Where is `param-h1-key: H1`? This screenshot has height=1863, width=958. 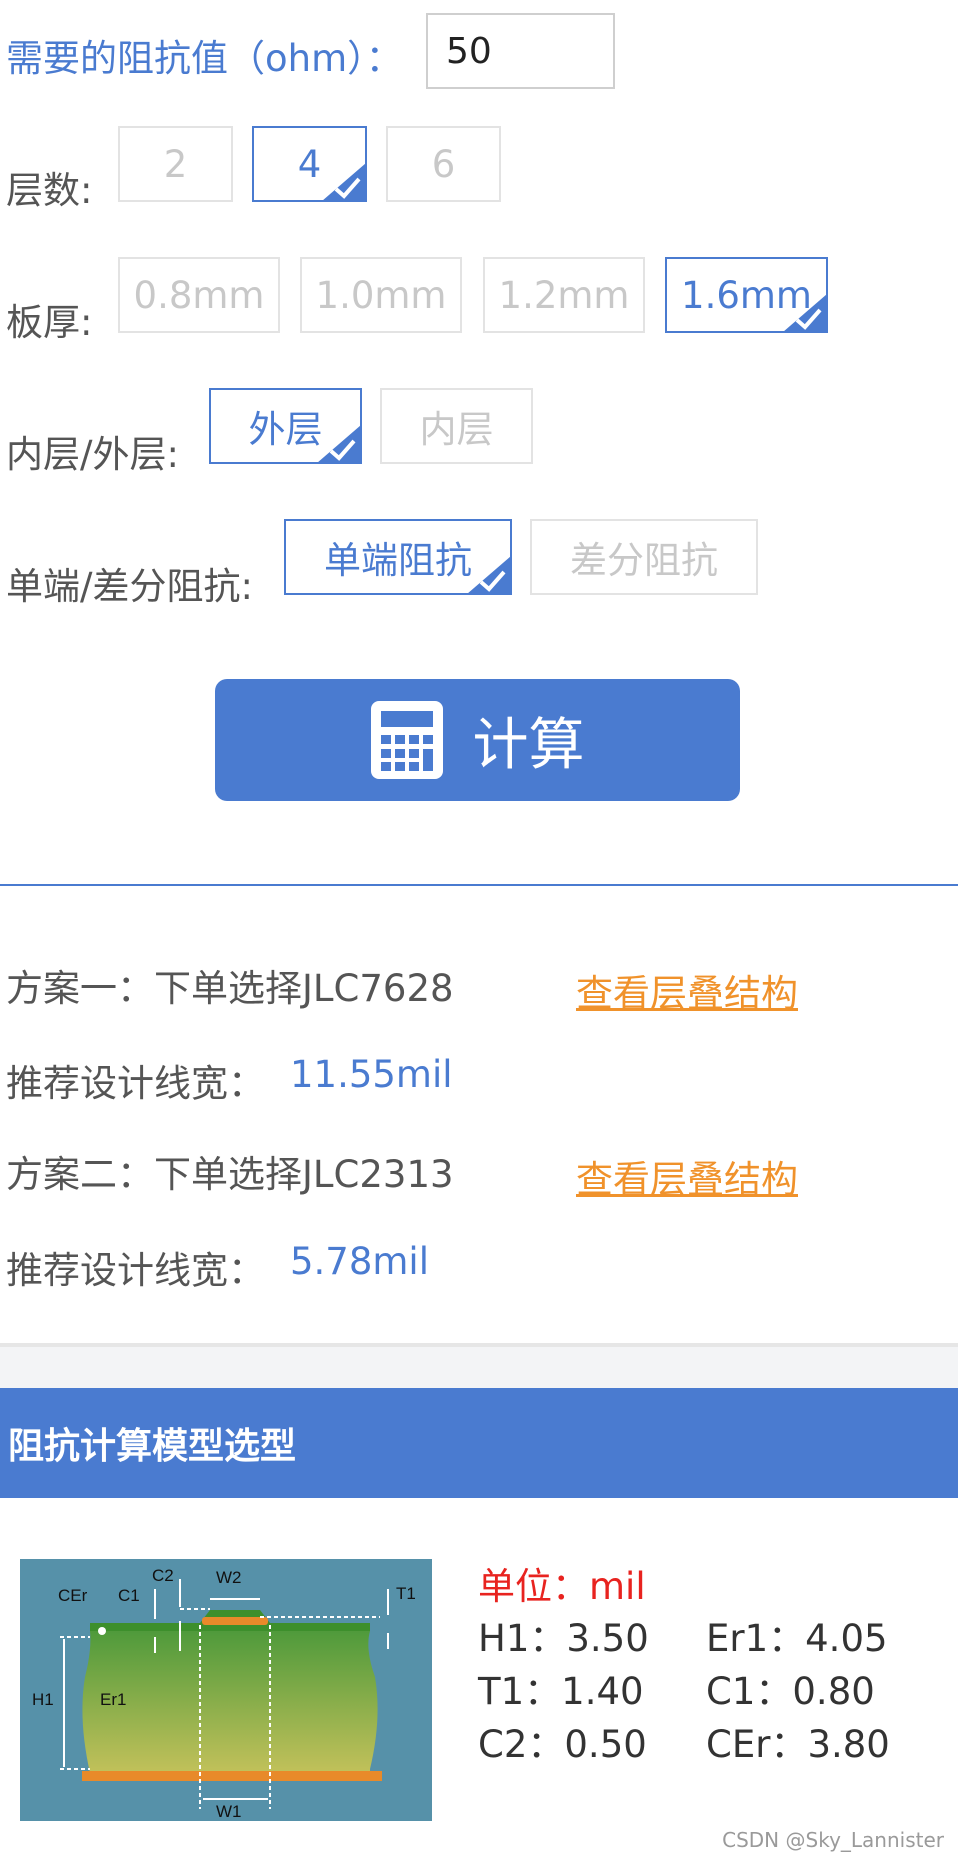 param-h1-key: H1 is located at coordinates (504, 1638).